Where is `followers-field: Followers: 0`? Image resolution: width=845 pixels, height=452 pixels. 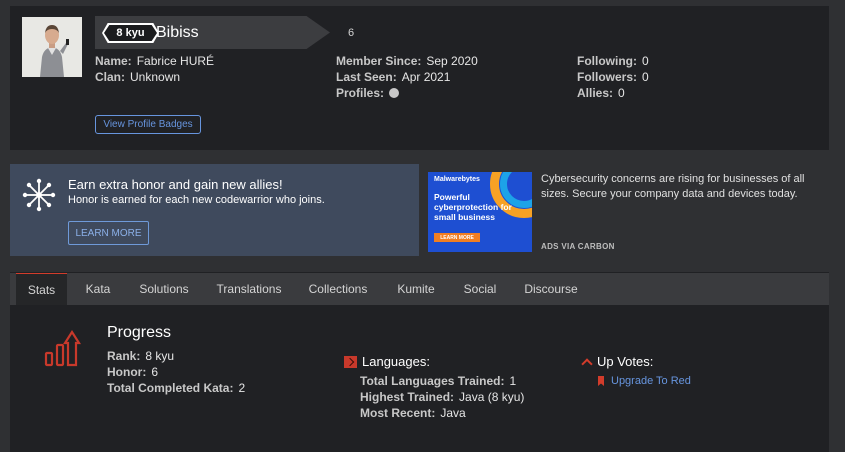 followers-field: Followers: 0 is located at coordinates (613, 77).